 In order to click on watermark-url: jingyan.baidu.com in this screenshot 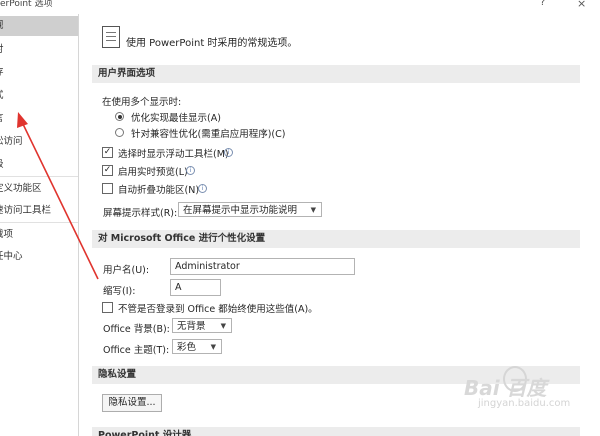, I will do `click(524, 403)`.